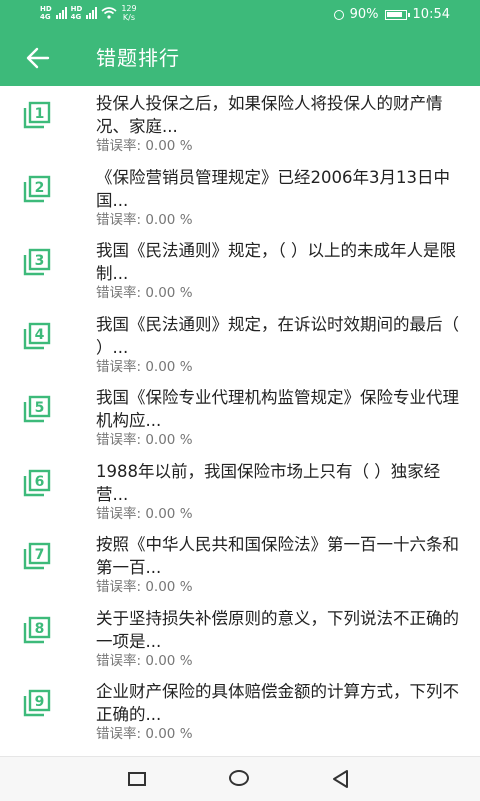  I want to click on question-number: 4, so click(40, 335).